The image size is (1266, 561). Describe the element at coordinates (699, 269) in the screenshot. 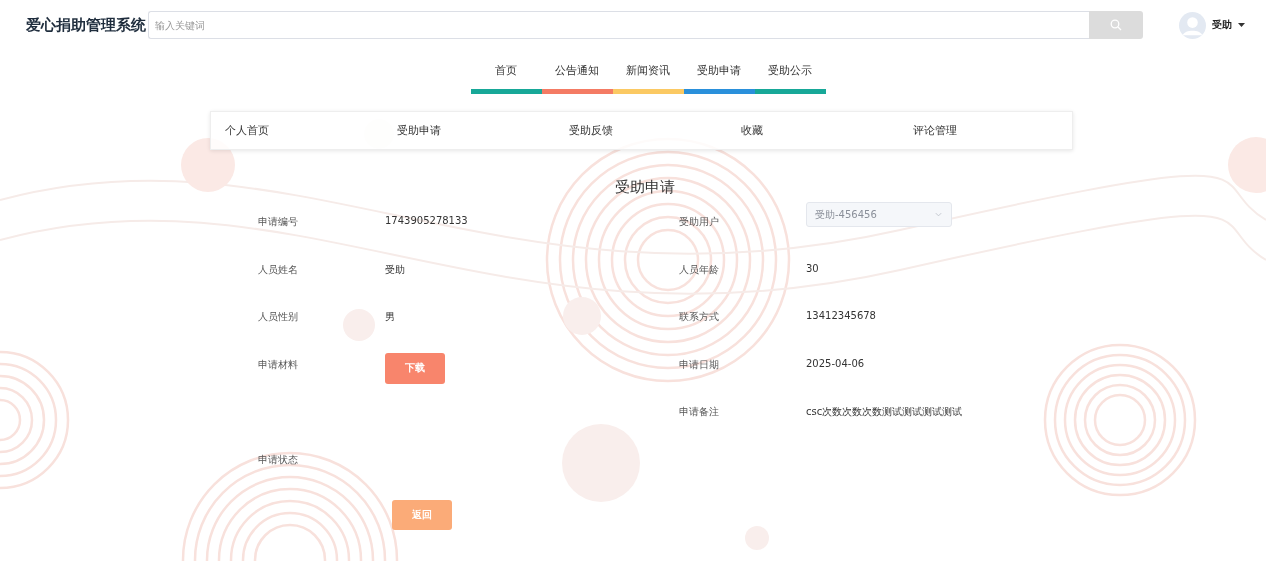

I see `field-label: 人员年龄` at that location.